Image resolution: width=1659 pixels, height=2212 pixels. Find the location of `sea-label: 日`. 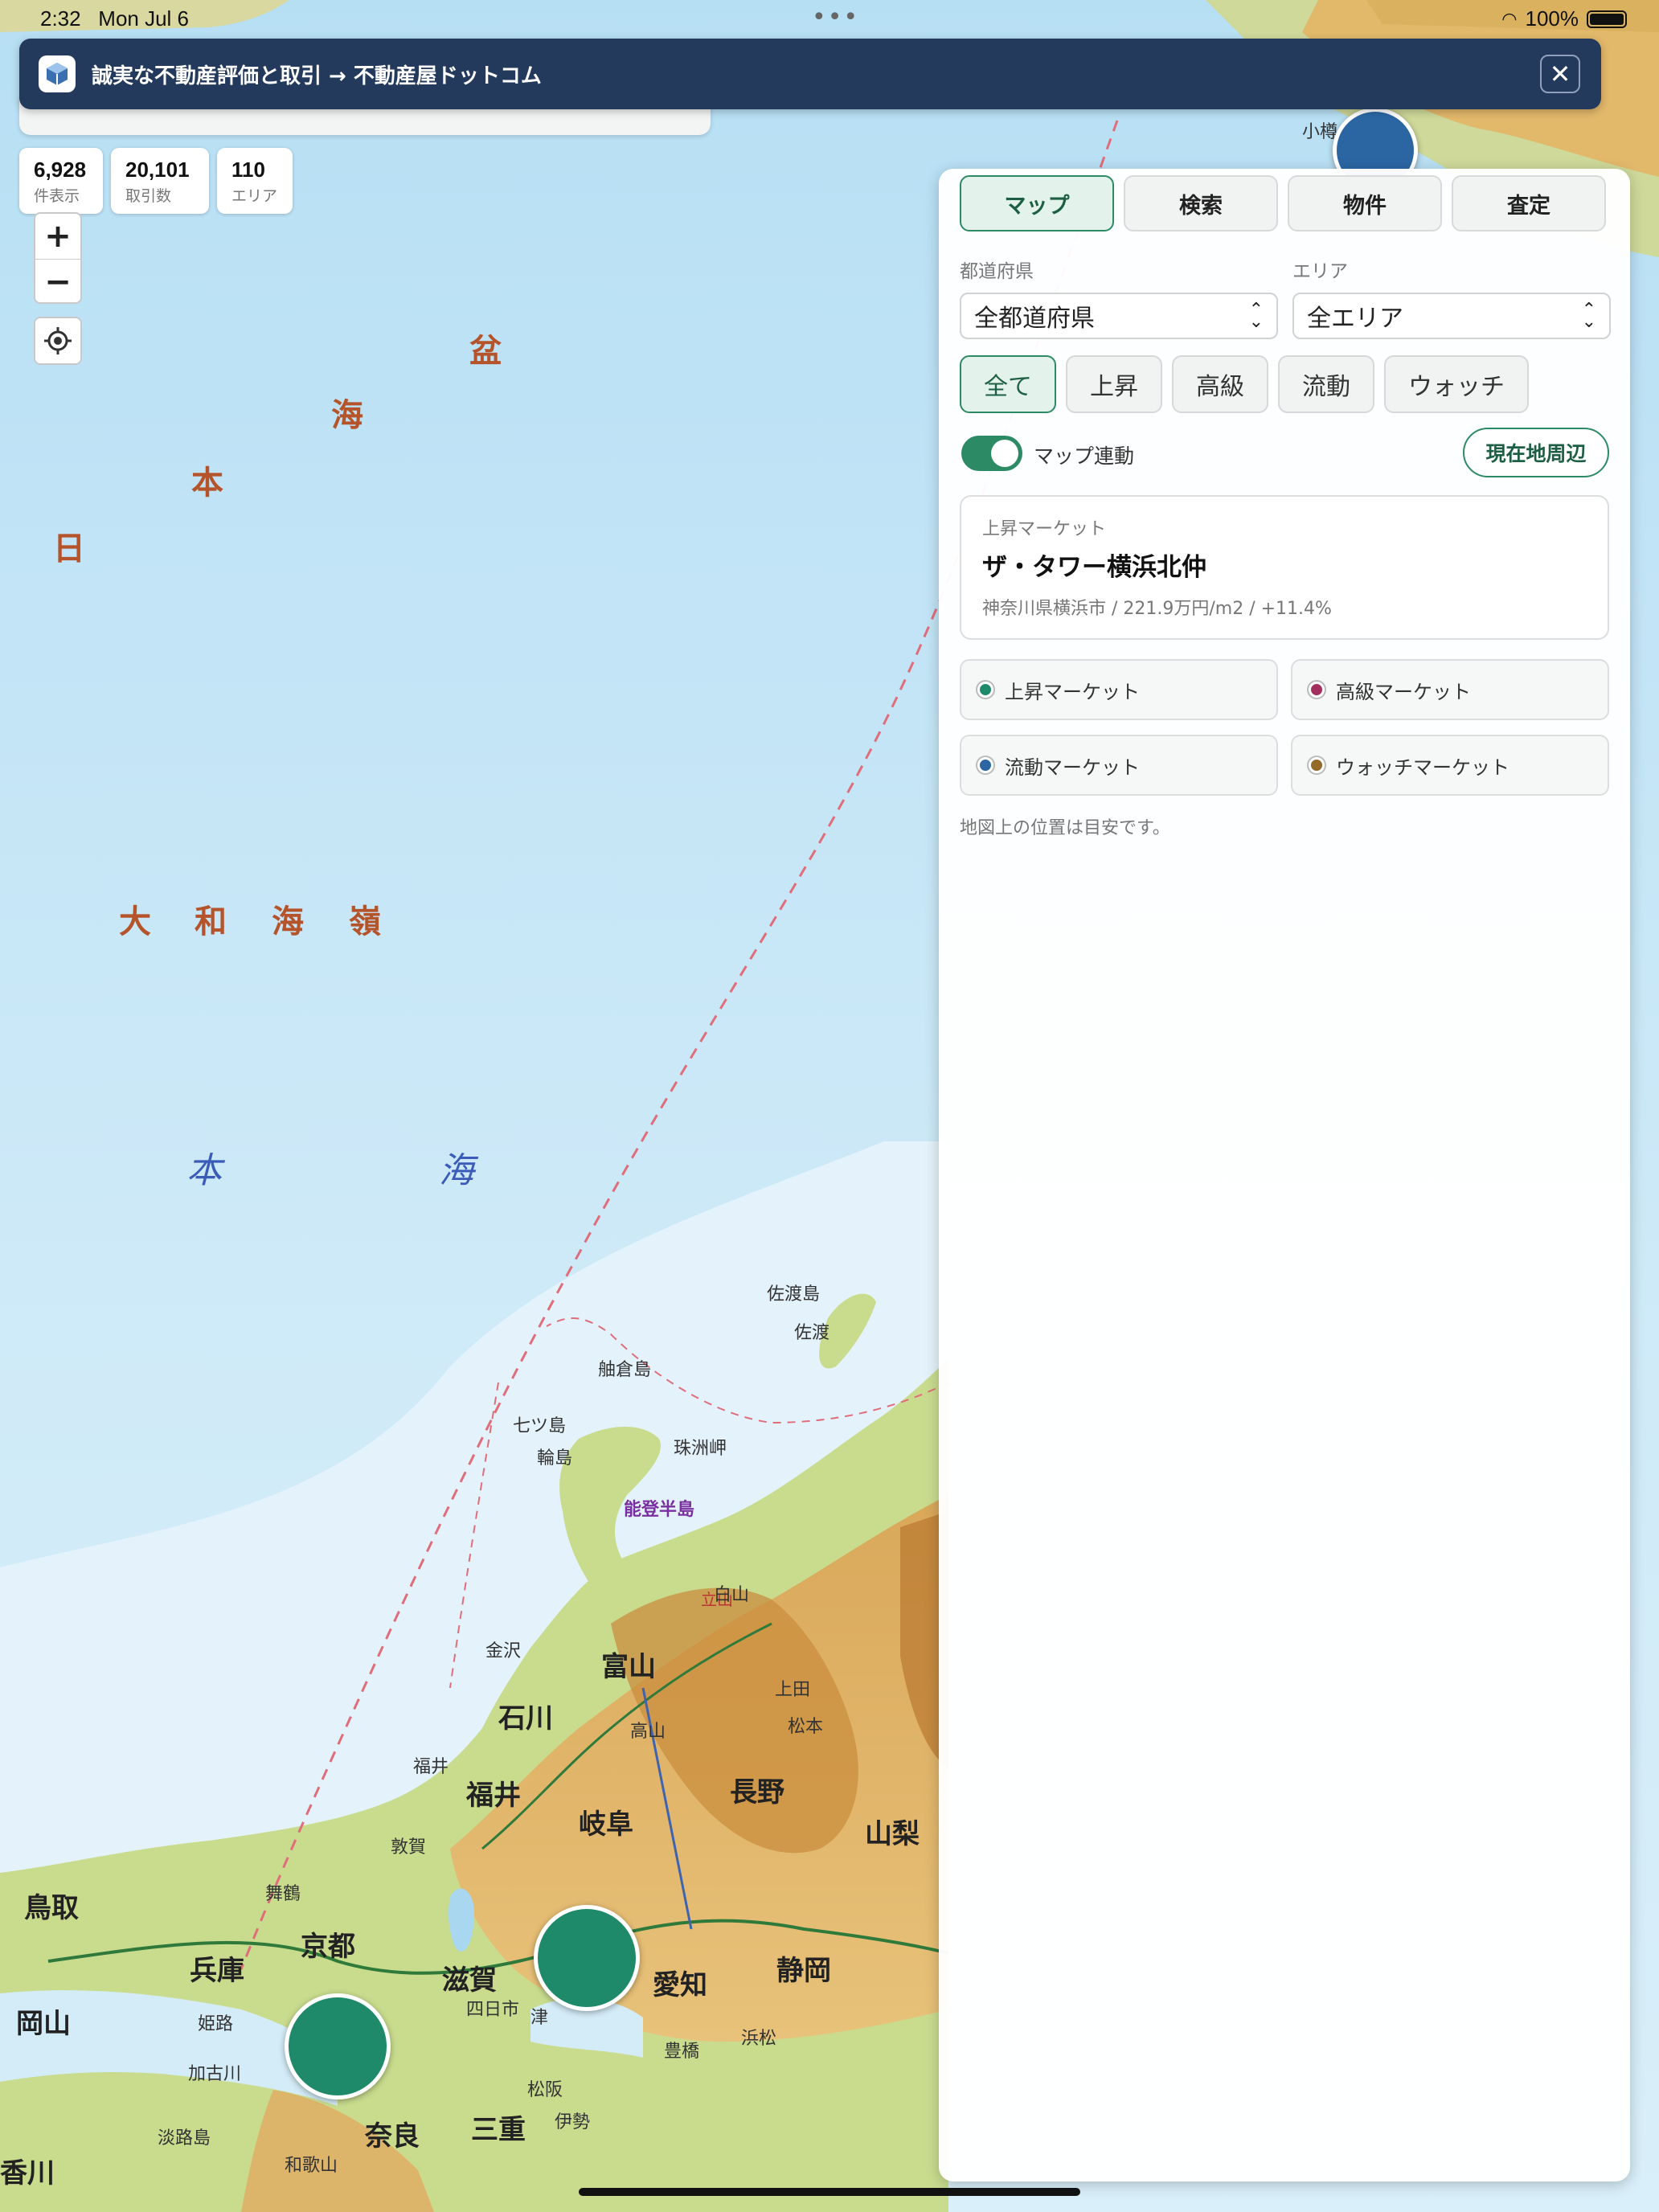

sea-label: 日 is located at coordinates (70, 548).